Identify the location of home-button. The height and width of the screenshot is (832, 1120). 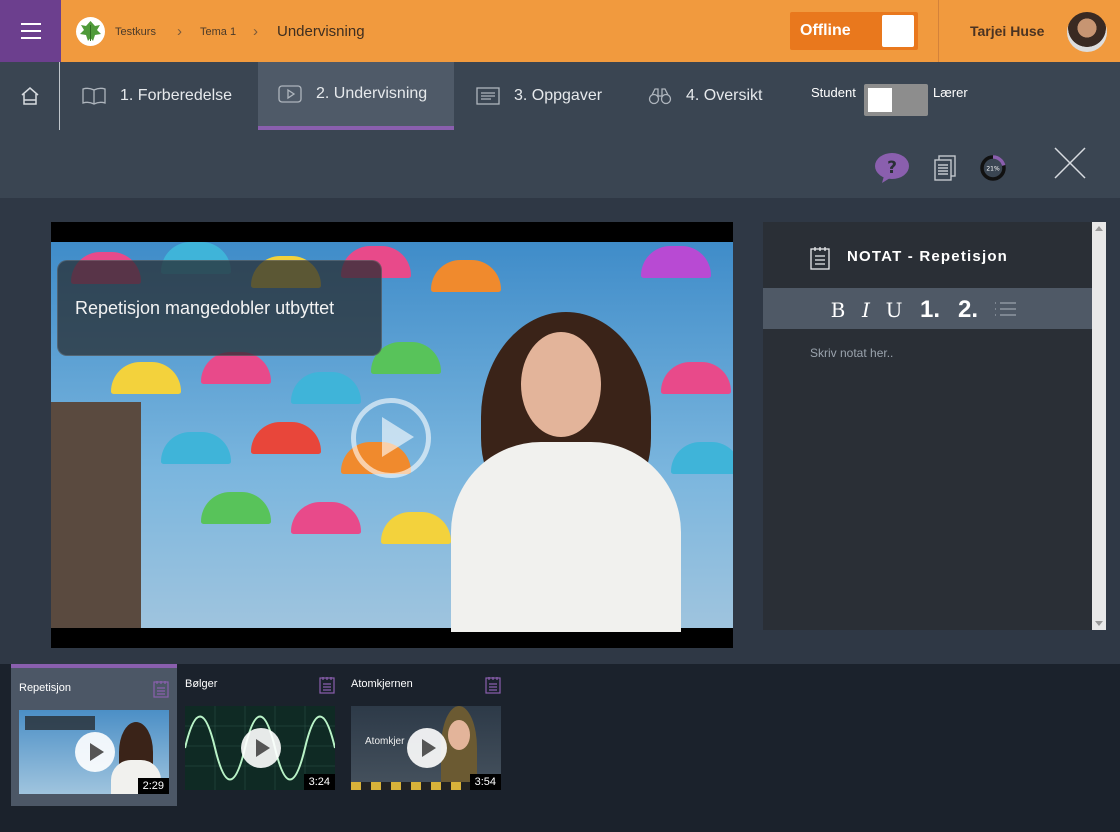
(30, 96).